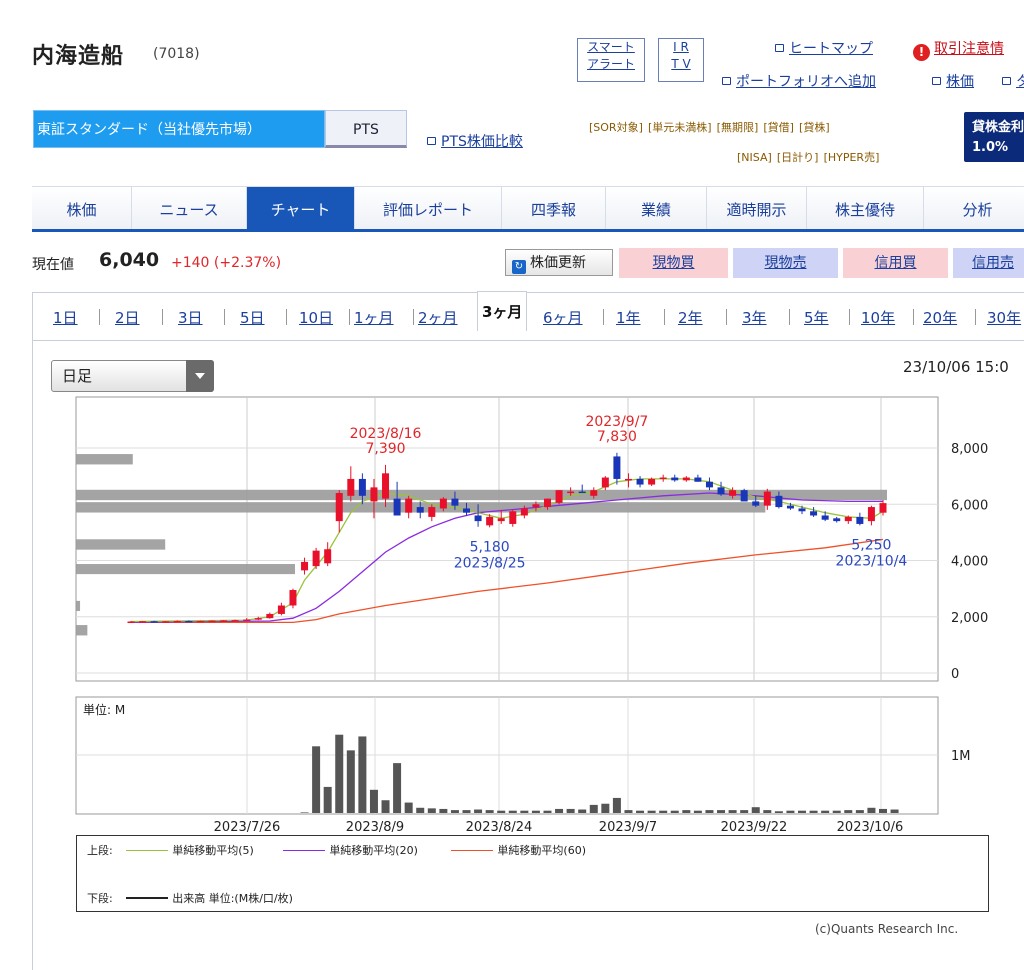  I want to click on kabuka-label: 株価, so click(960, 82).